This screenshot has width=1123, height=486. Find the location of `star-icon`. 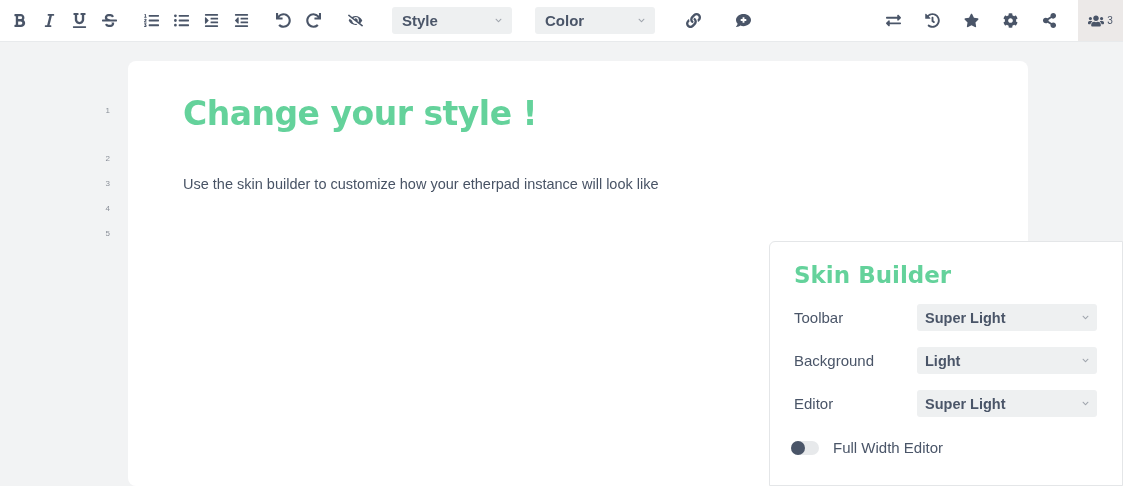

star-icon is located at coordinates (971, 20).